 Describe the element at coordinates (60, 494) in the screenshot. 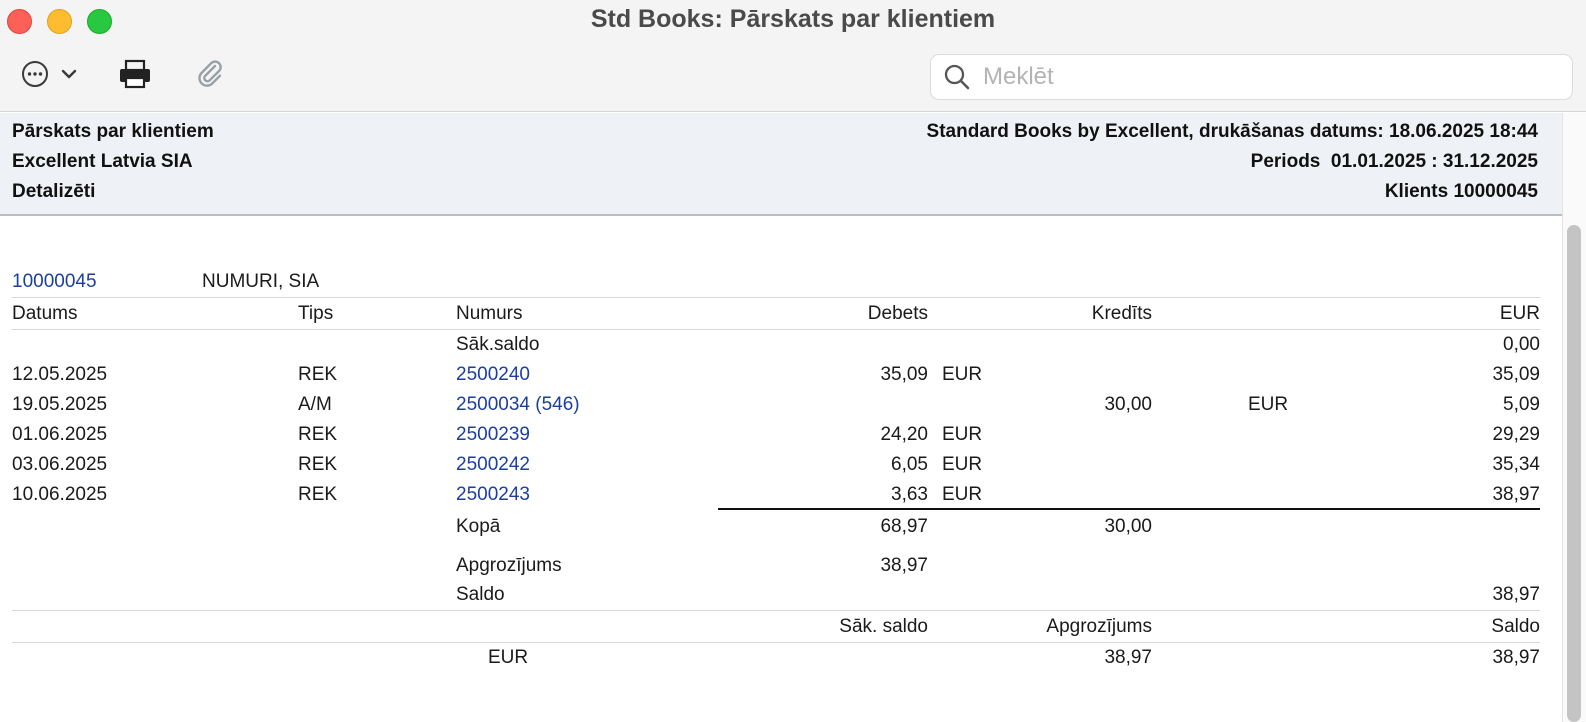

I see `row-date: 10.06.2025` at that location.